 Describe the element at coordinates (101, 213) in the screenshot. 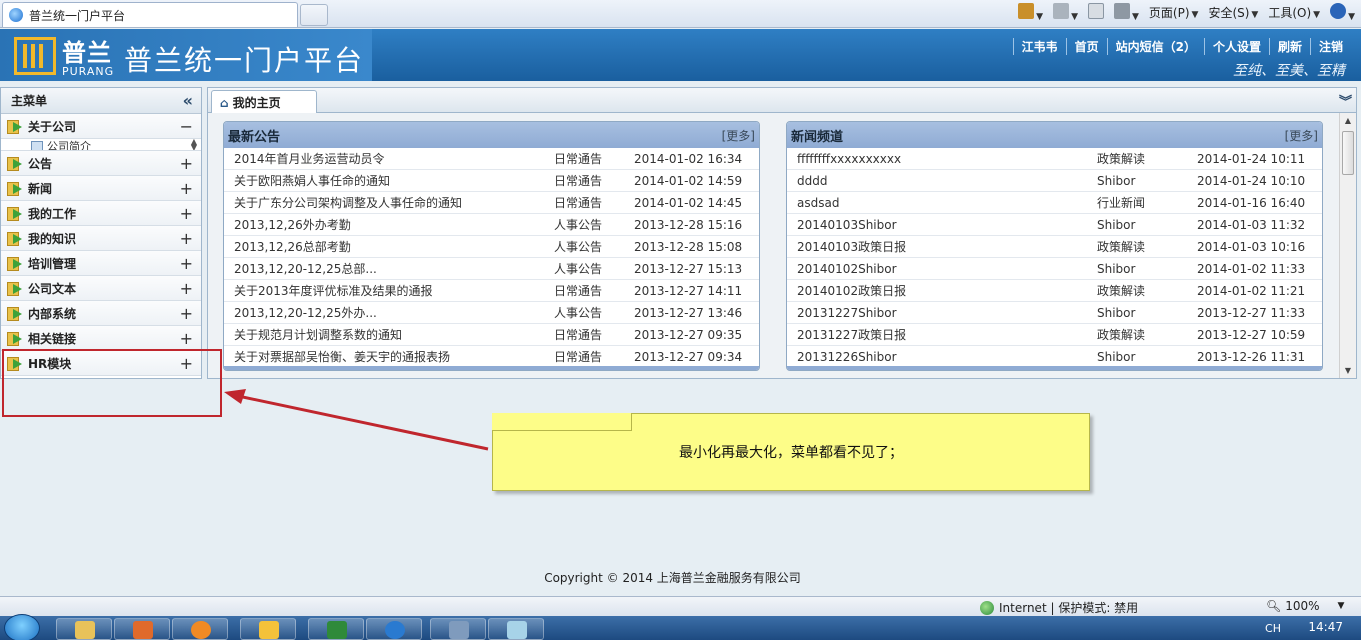

I see `sidebar-item-my-work: 我的工作 +` at that location.